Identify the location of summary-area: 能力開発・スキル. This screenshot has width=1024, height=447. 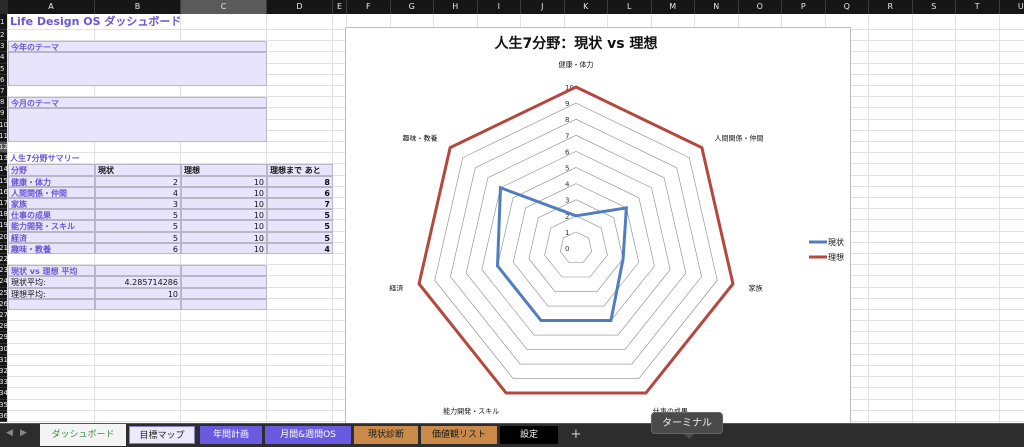
(51, 226).